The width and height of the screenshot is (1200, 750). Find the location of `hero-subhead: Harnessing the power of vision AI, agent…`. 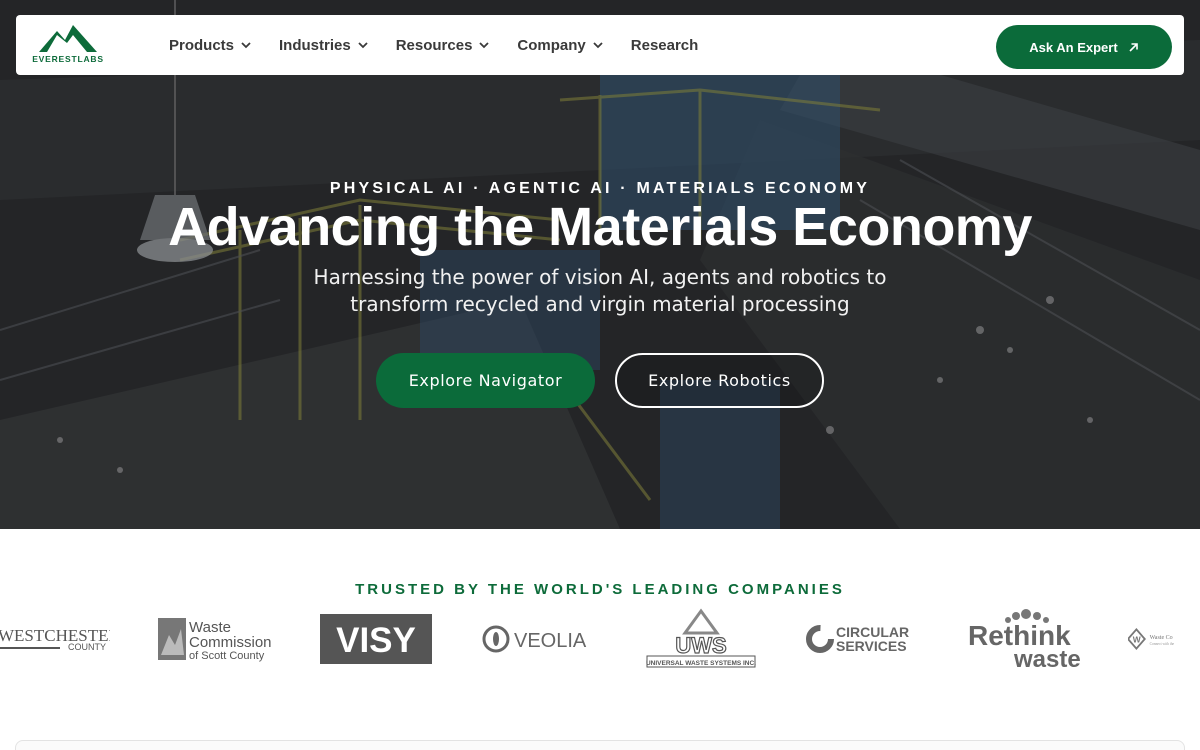

hero-subhead: Harnessing the power of vision AI, agent… is located at coordinates (600, 291).